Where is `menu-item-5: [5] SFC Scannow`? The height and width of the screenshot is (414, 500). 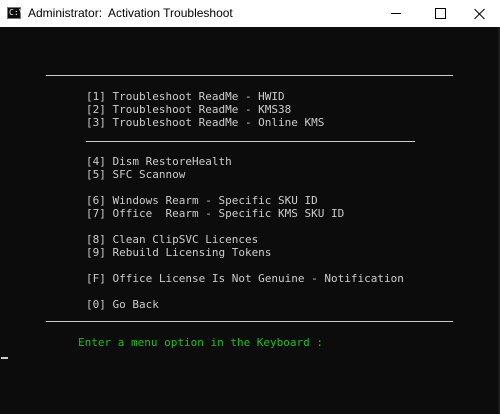 menu-item-5: [5] SFC Scannow is located at coordinates (136, 174).